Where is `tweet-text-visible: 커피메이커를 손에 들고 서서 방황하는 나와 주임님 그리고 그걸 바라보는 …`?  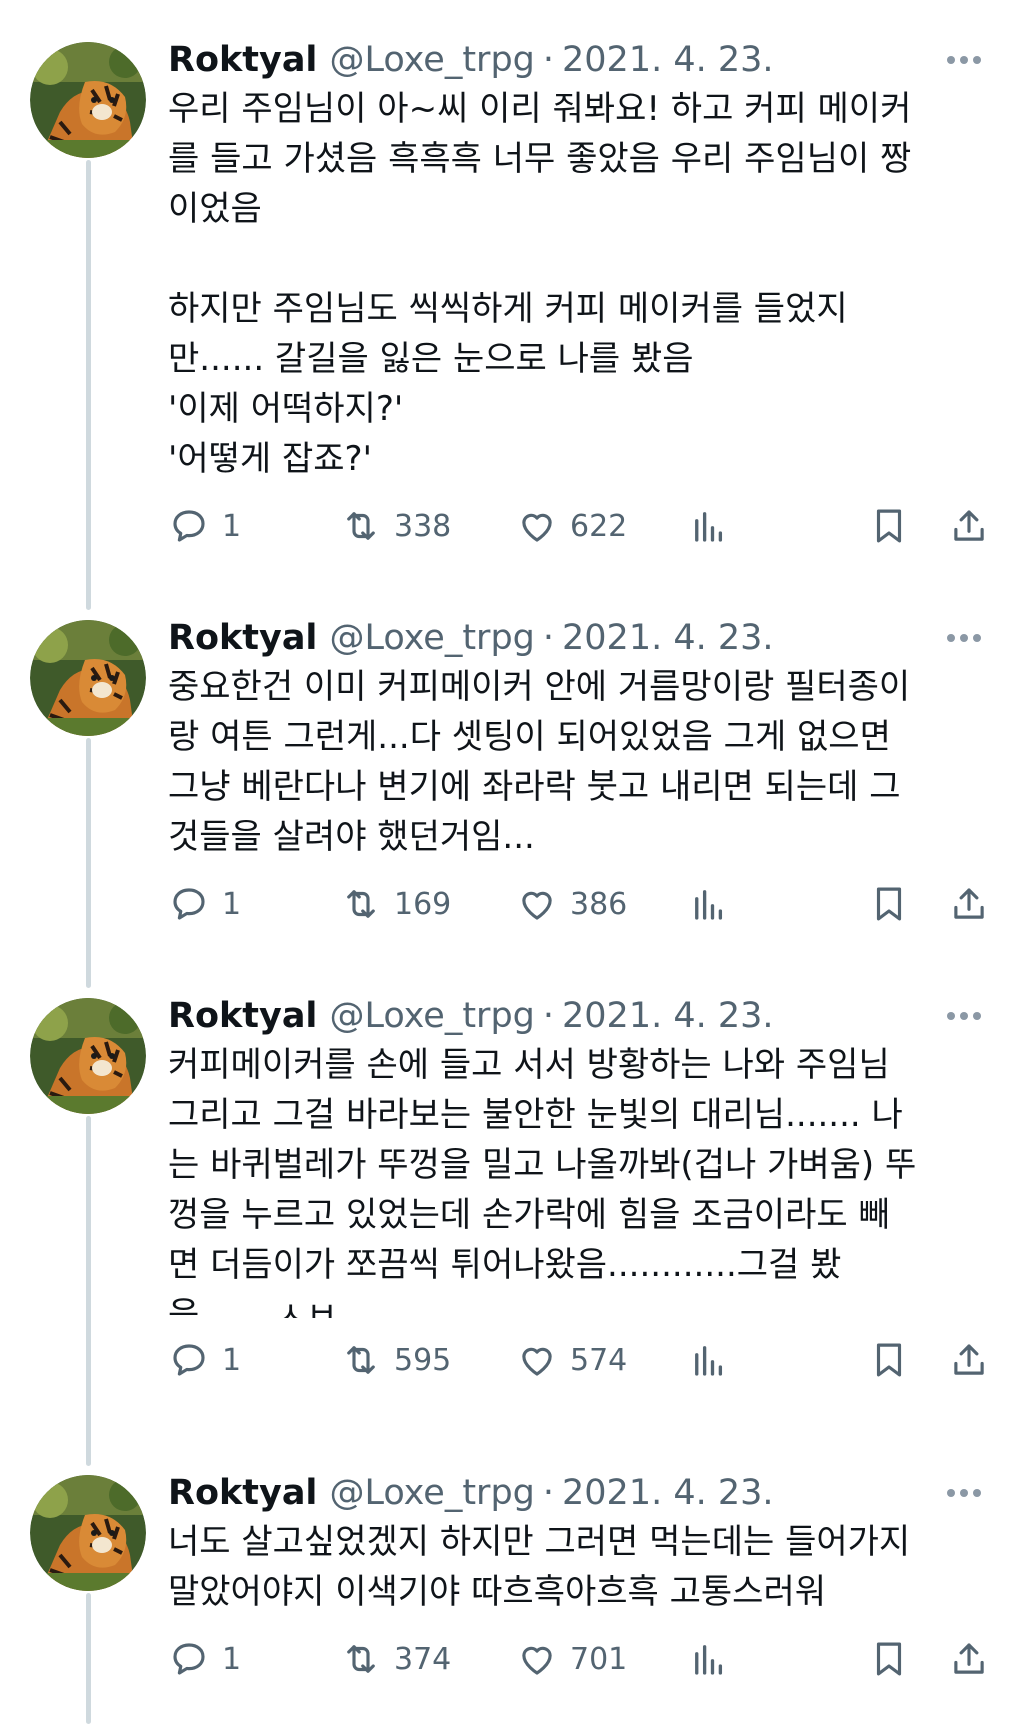
tweet-text-visible: 커피메이커를 손에 들고 서서 방황하는 나와 주임님 그리고 그걸 바라보는 … is located at coordinates (542, 1165).